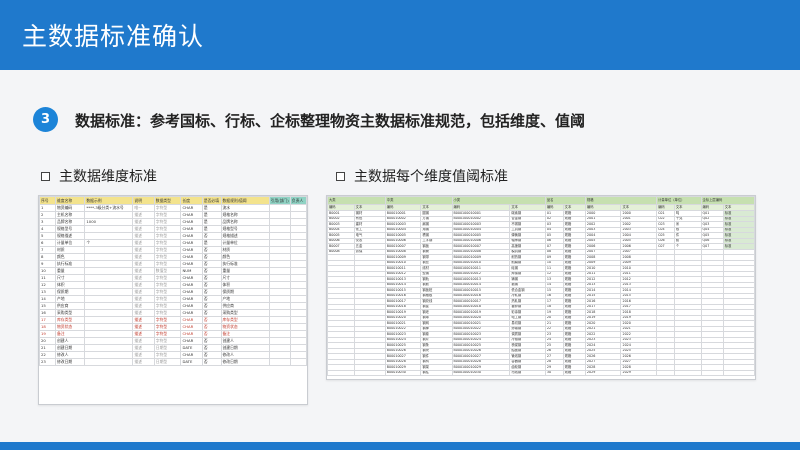  I want to click on table-row: 13 保质期 描述 字符型 CHAR 否保质期, so click(173, 292).